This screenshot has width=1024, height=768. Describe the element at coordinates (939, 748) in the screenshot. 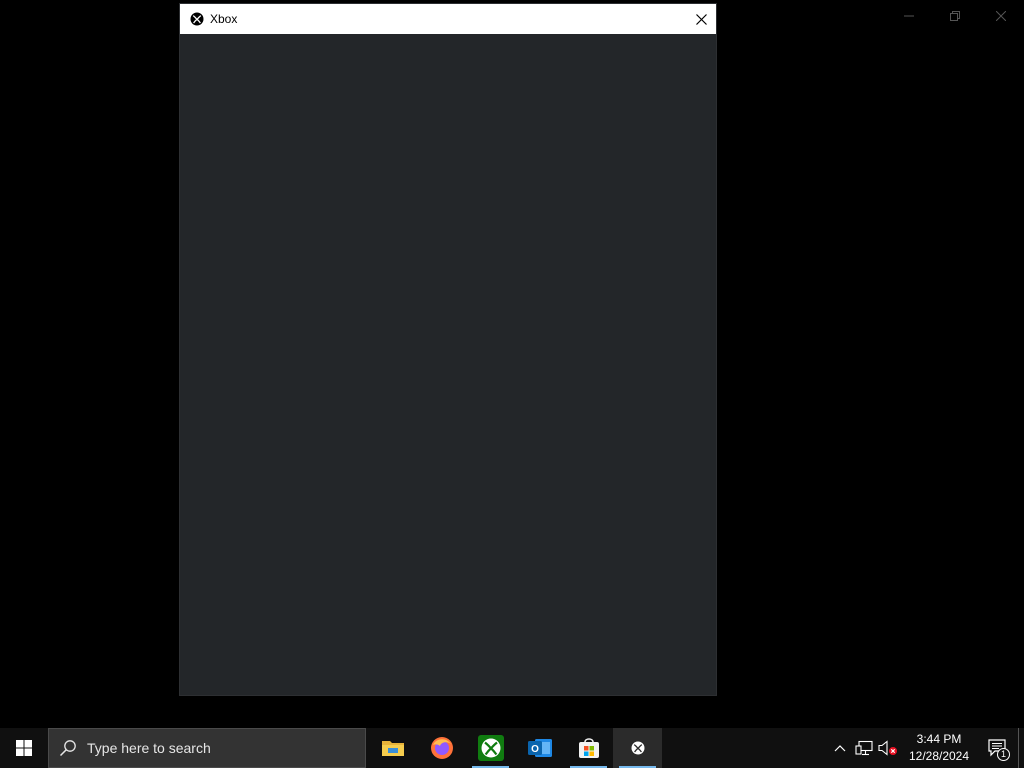

I see `taskbar-clock: 3:44 PM 12/28/2024` at that location.